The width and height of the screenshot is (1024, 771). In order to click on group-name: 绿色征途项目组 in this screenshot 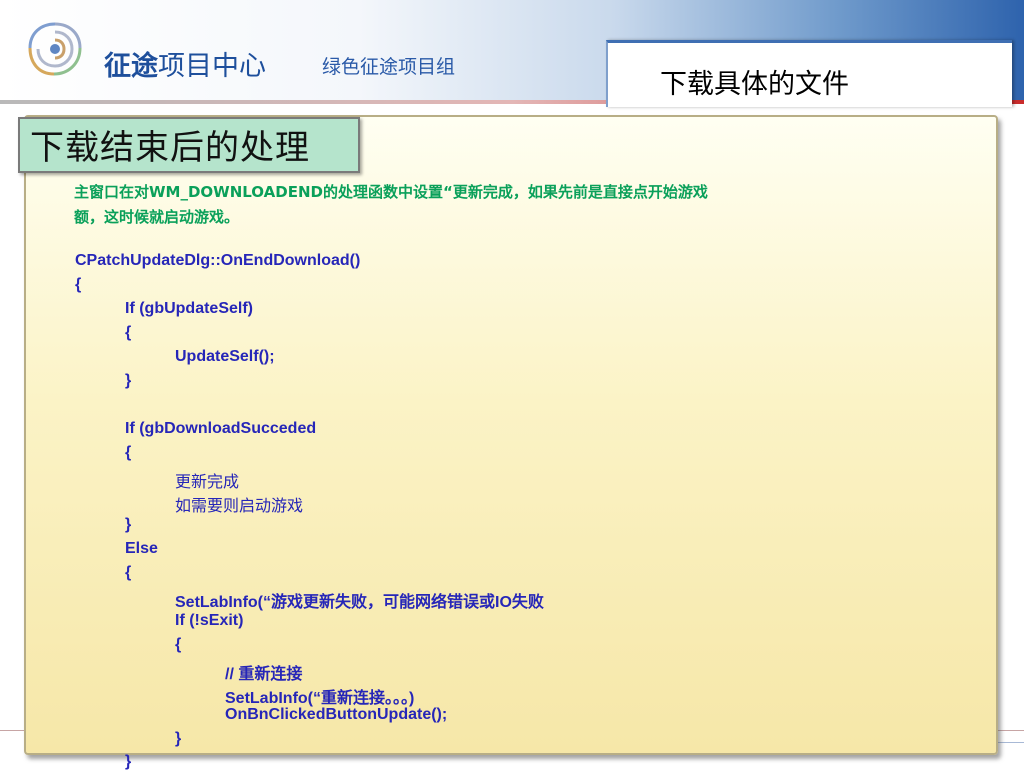, I will do `click(389, 67)`.